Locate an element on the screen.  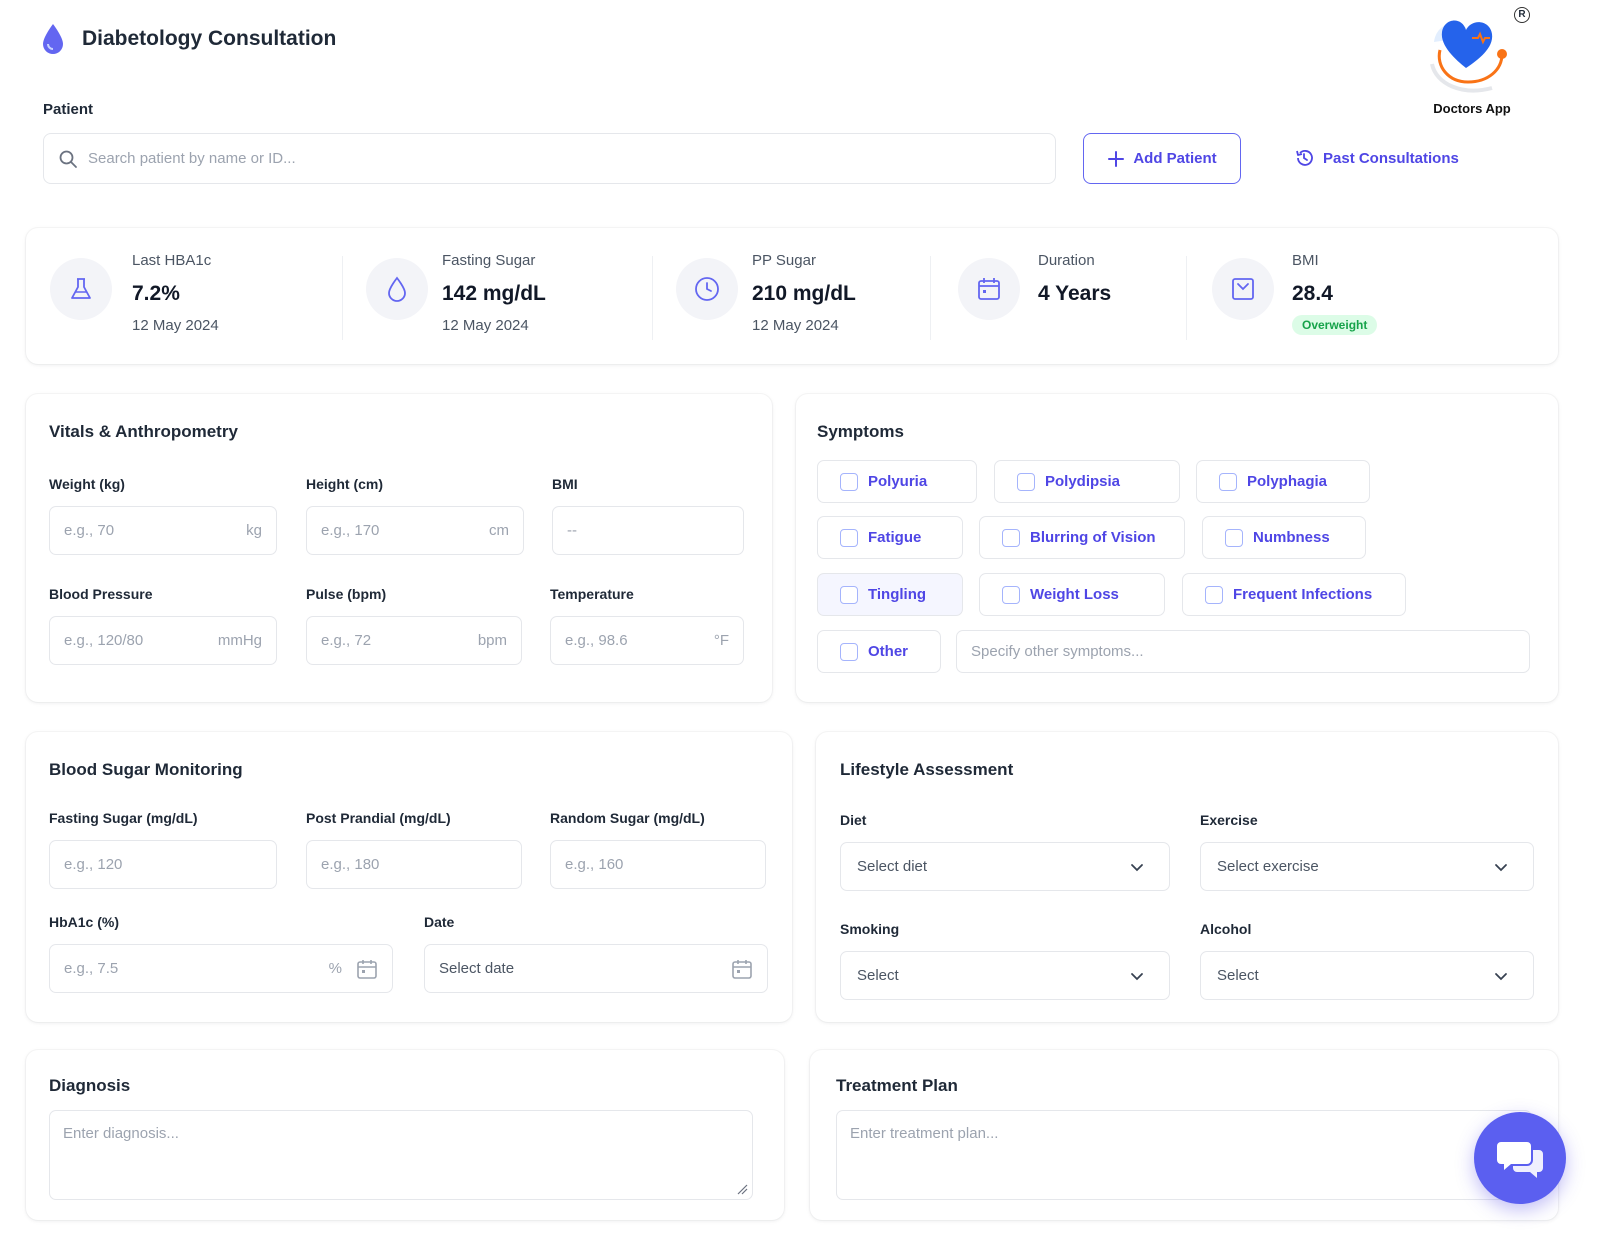
patient-search is located at coordinates (549, 158).